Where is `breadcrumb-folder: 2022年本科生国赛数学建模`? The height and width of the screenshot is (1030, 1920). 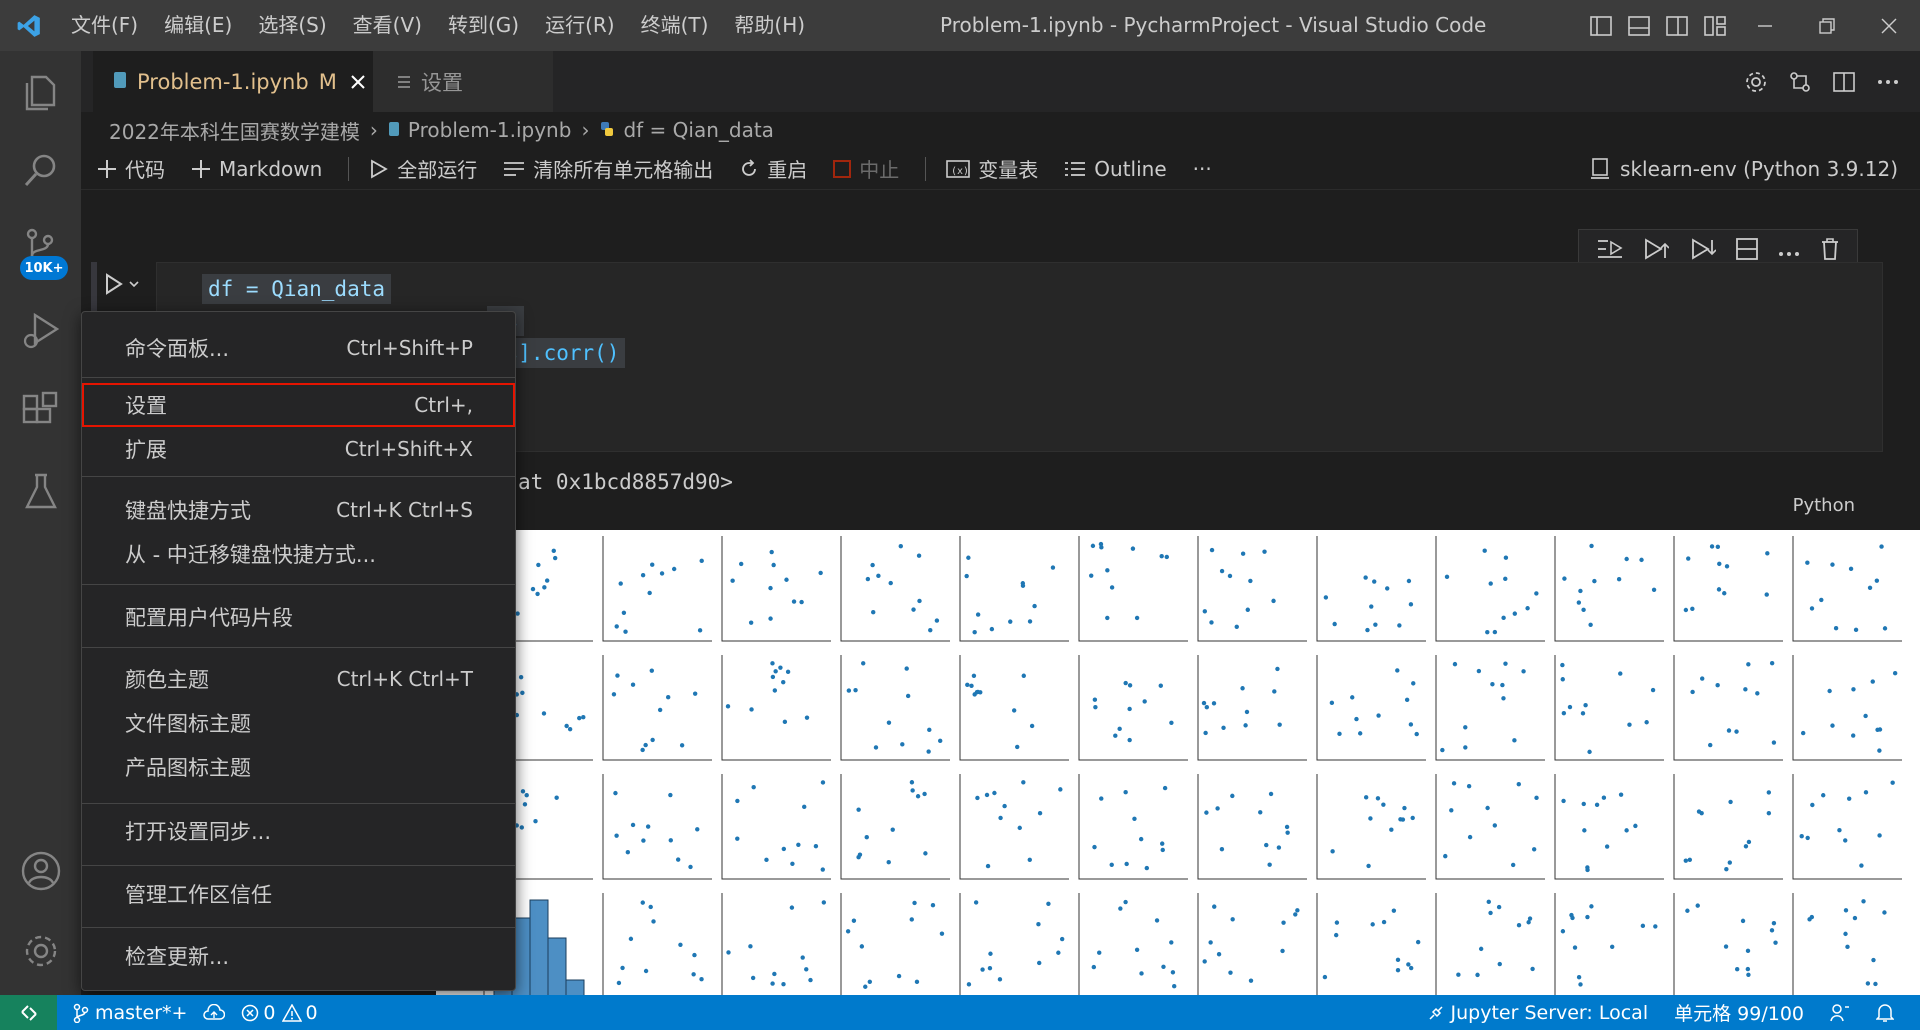
breadcrumb-folder: 2022年本科生国赛数学建模 is located at coordinates (234, 130).